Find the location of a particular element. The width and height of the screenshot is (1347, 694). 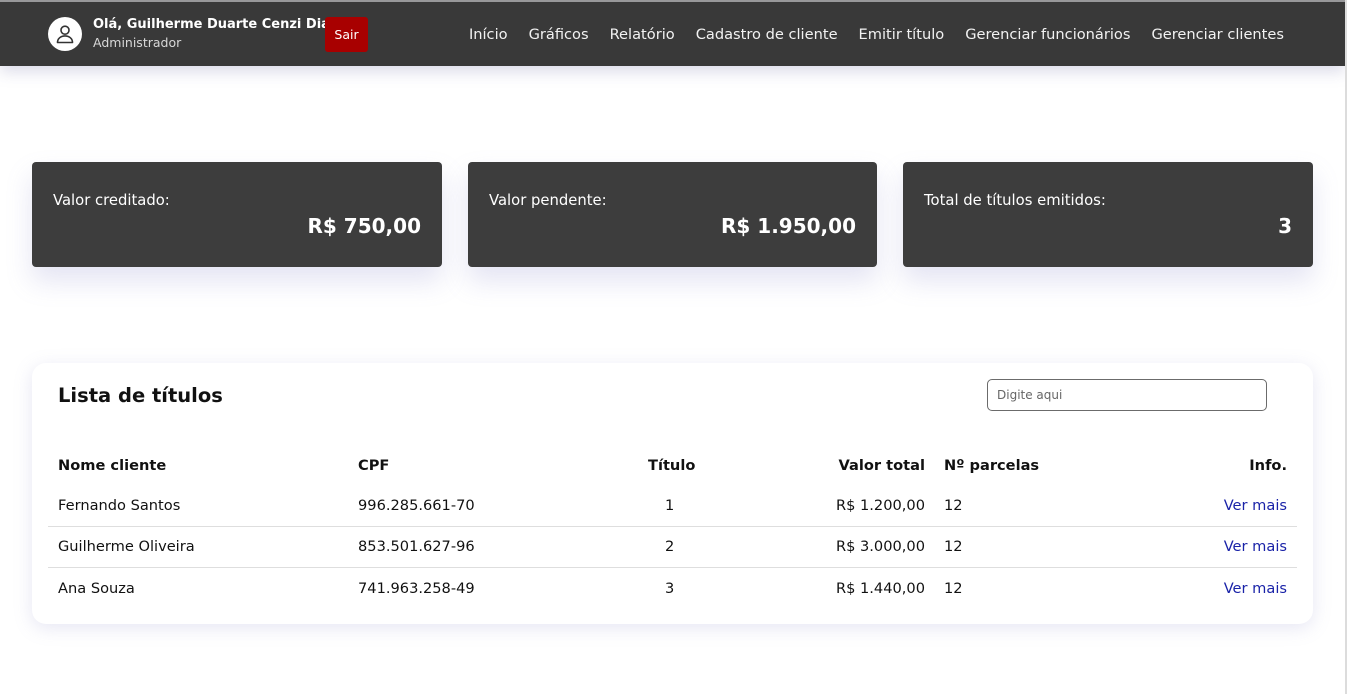

row-3-ver-mais-link: Ver mais is located at coordinates (1255, 588).